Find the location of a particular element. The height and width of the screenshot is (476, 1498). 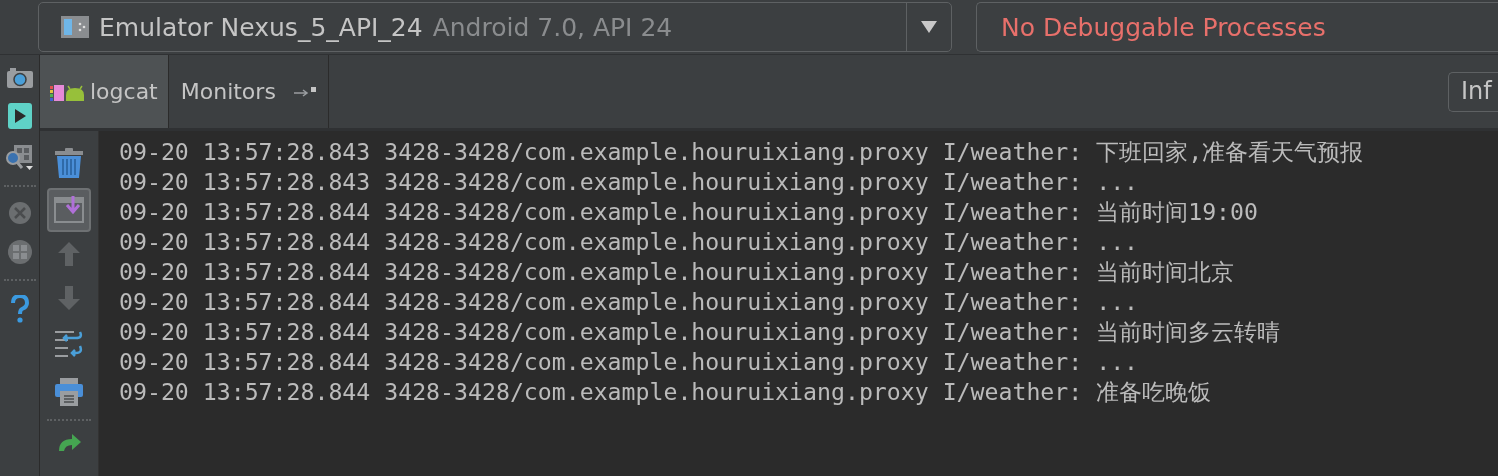

device-name: Emulator Nexus_5_API_24 is located at coordinates (261, 27).